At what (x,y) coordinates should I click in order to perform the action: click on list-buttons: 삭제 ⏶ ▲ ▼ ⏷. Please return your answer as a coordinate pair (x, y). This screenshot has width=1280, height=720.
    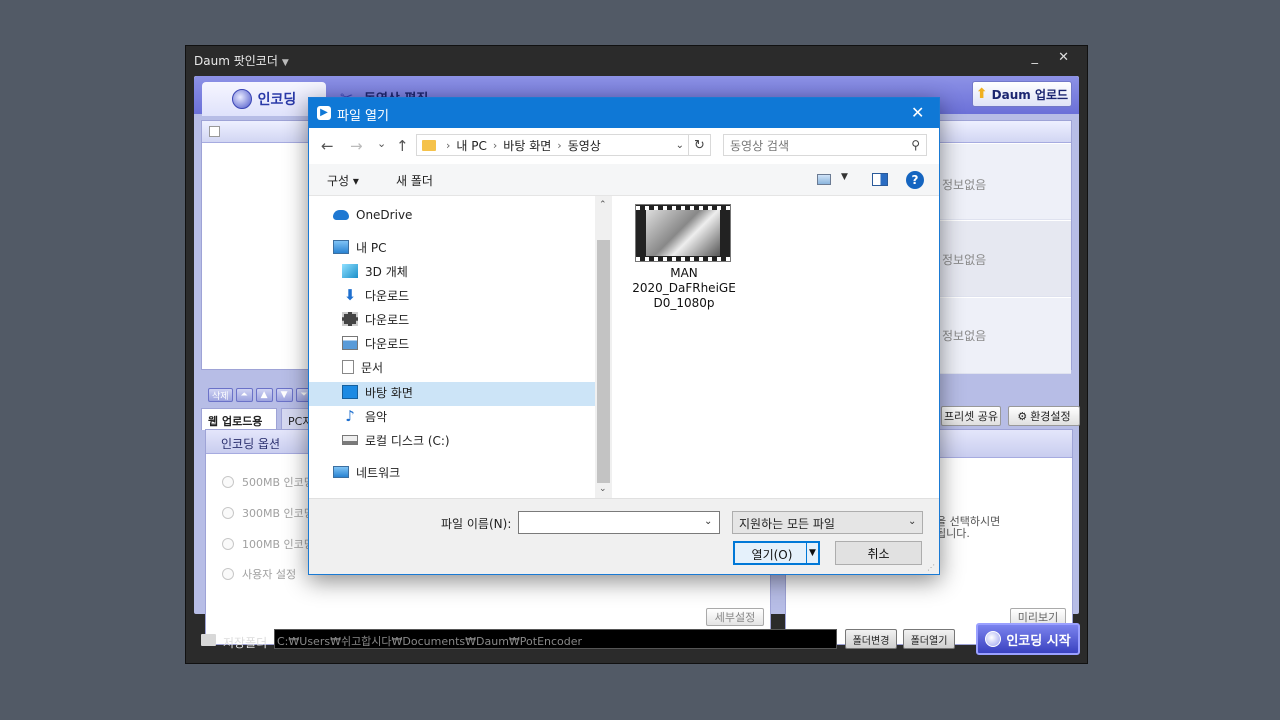
    Looking at the image, I should click on (260, 395).